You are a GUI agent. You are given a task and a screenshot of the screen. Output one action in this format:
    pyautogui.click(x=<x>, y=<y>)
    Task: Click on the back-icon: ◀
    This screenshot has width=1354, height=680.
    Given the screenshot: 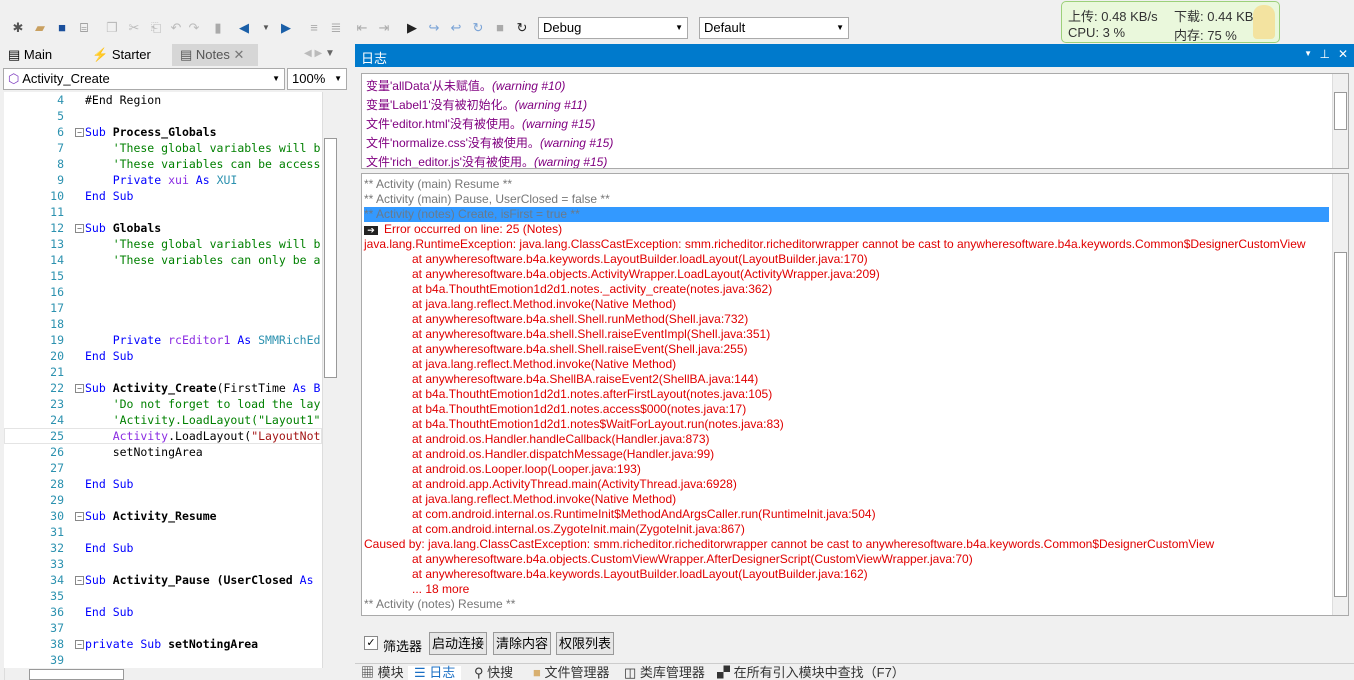 What is the action you would take?
    pyautogui.click(x=244, y=28)
    